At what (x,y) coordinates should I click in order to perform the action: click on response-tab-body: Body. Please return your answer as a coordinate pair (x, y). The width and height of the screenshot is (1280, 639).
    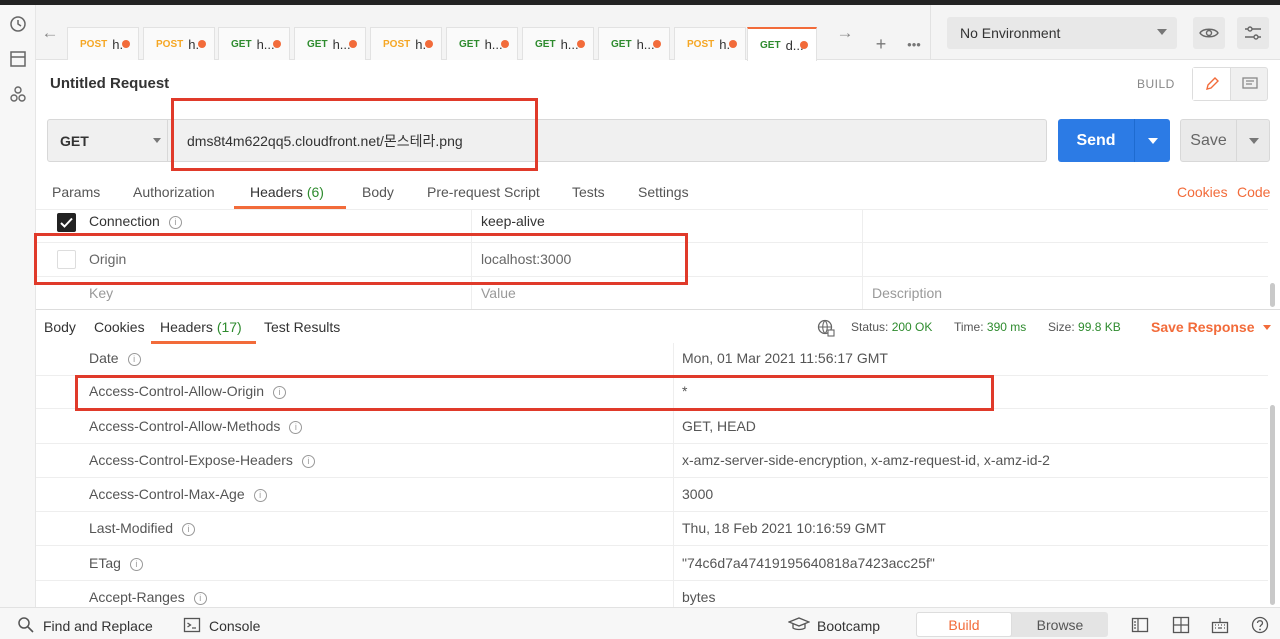
    Looking at the image, I should click on (60, 327).